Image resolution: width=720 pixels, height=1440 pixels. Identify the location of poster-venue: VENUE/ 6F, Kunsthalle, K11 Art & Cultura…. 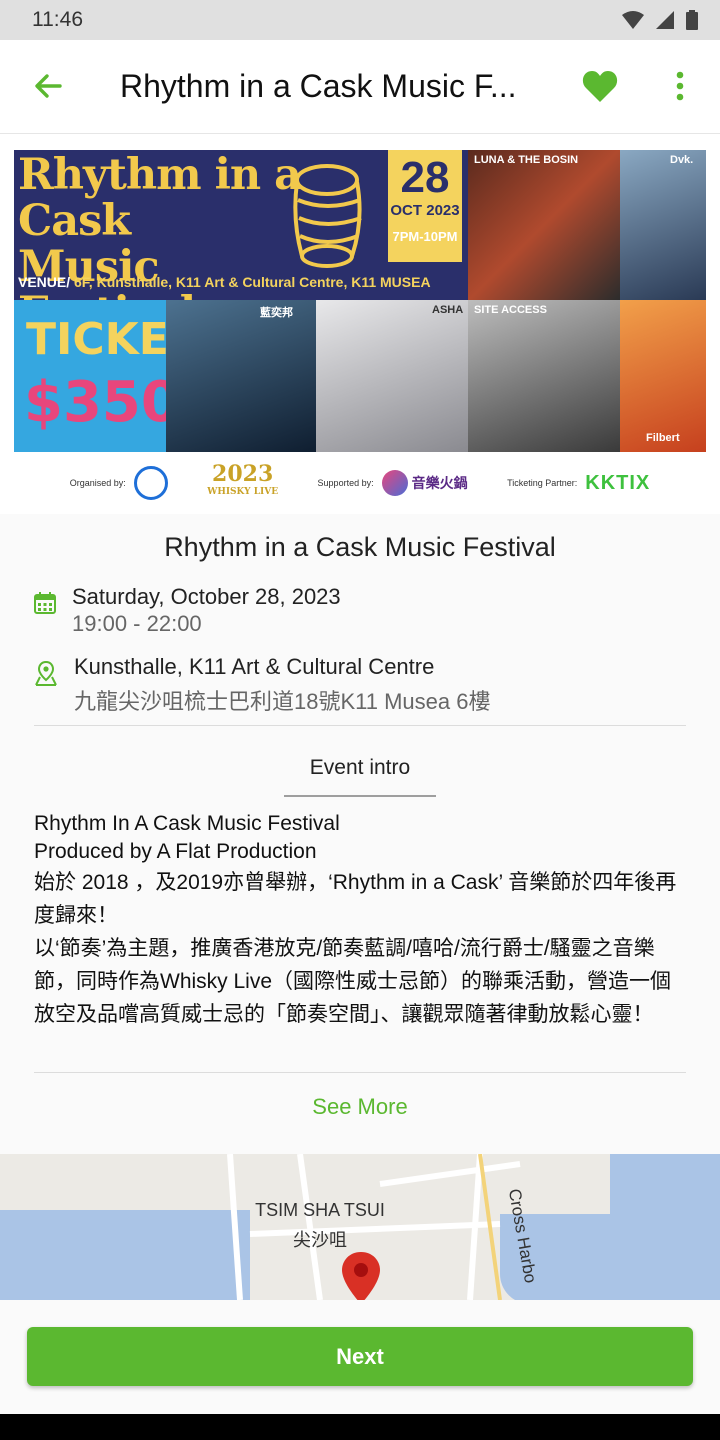
(243, 282).